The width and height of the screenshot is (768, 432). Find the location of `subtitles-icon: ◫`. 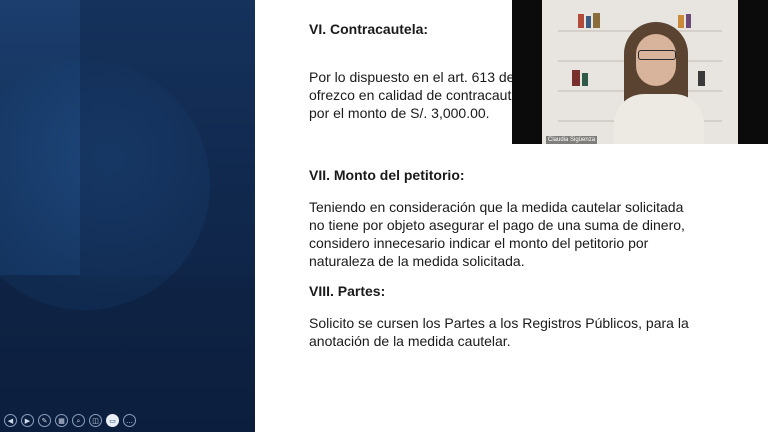

subtitles-icon: ◫ is located at coordinates (95, 420).